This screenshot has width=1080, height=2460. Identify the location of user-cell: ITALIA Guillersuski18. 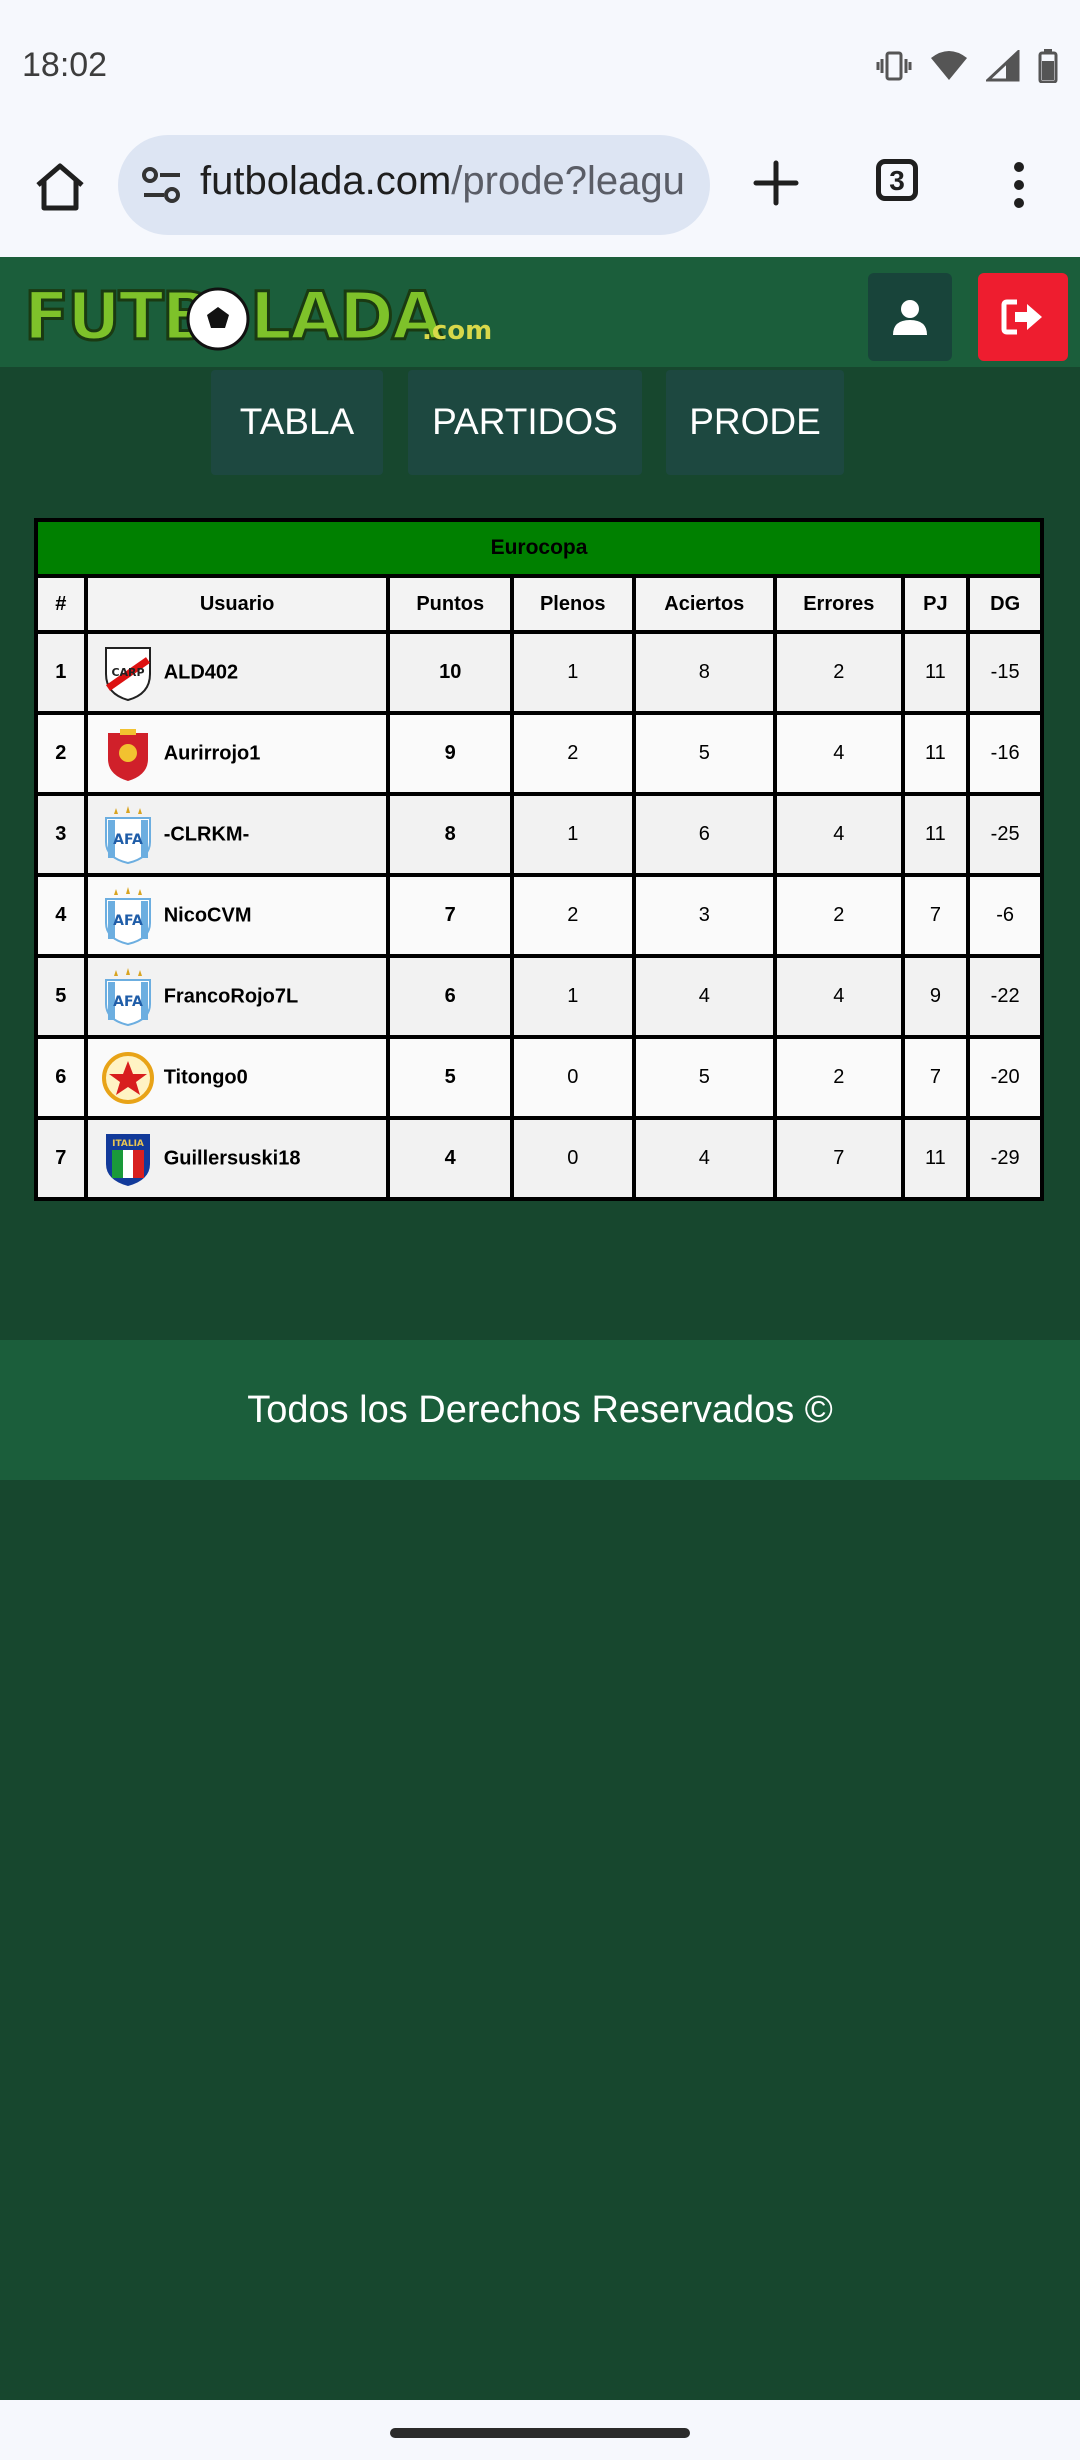
(237, 1158).